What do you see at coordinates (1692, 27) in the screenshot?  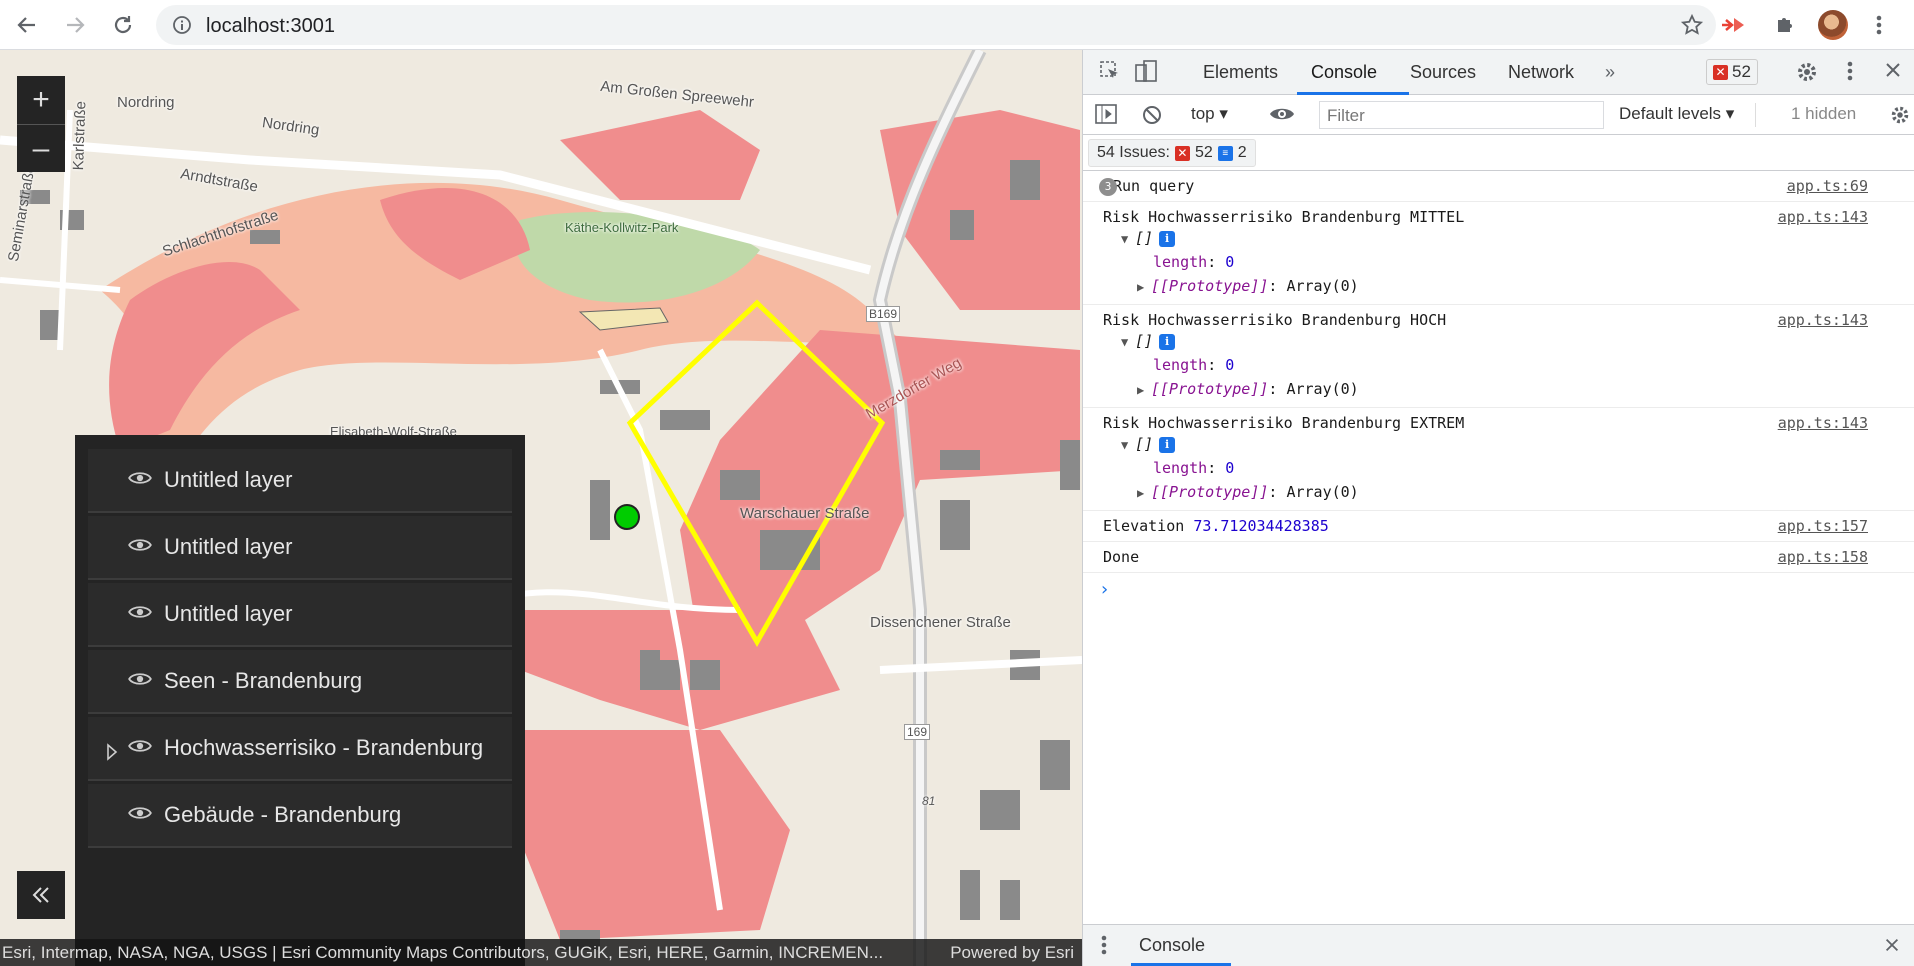 I see `star-icon` at bounding box center [1692, 27].